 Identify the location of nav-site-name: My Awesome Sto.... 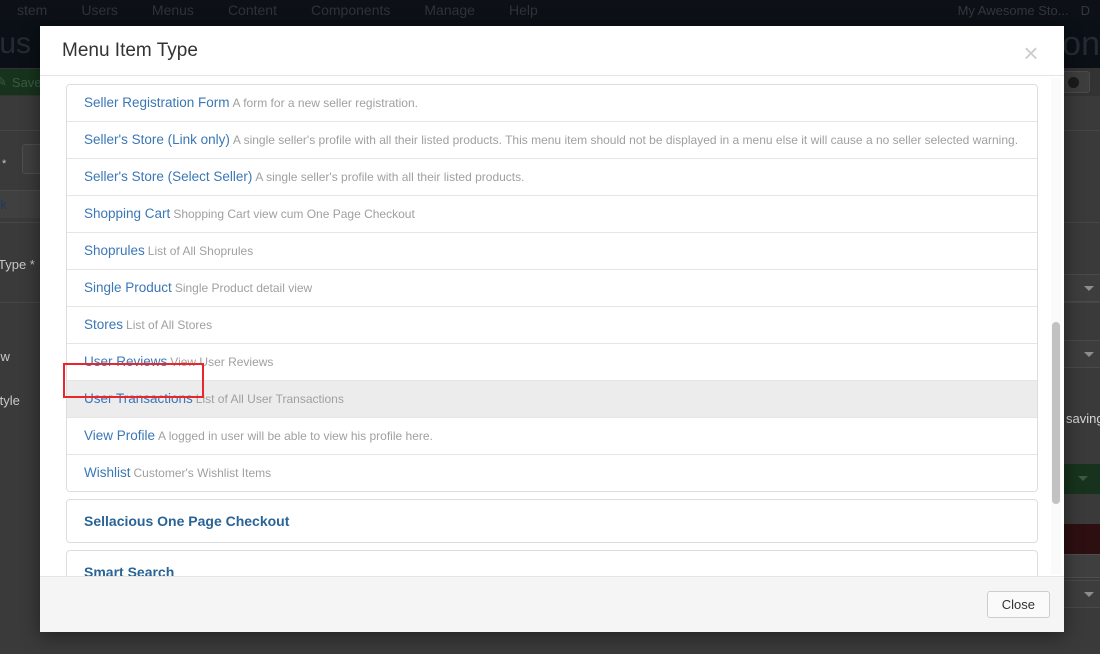
(1013, 10).